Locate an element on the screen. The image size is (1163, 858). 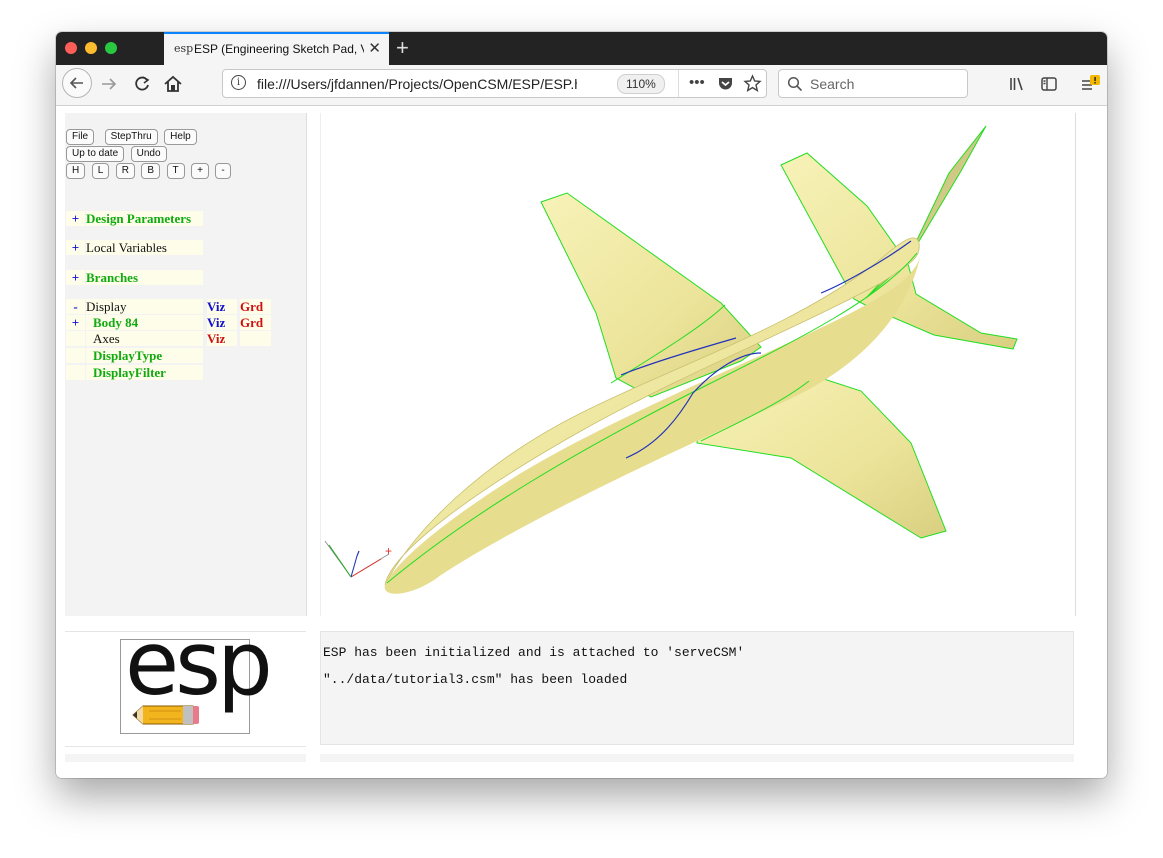
tree-row-local-variables: + Local Variables is located at coordinates (185, 247).